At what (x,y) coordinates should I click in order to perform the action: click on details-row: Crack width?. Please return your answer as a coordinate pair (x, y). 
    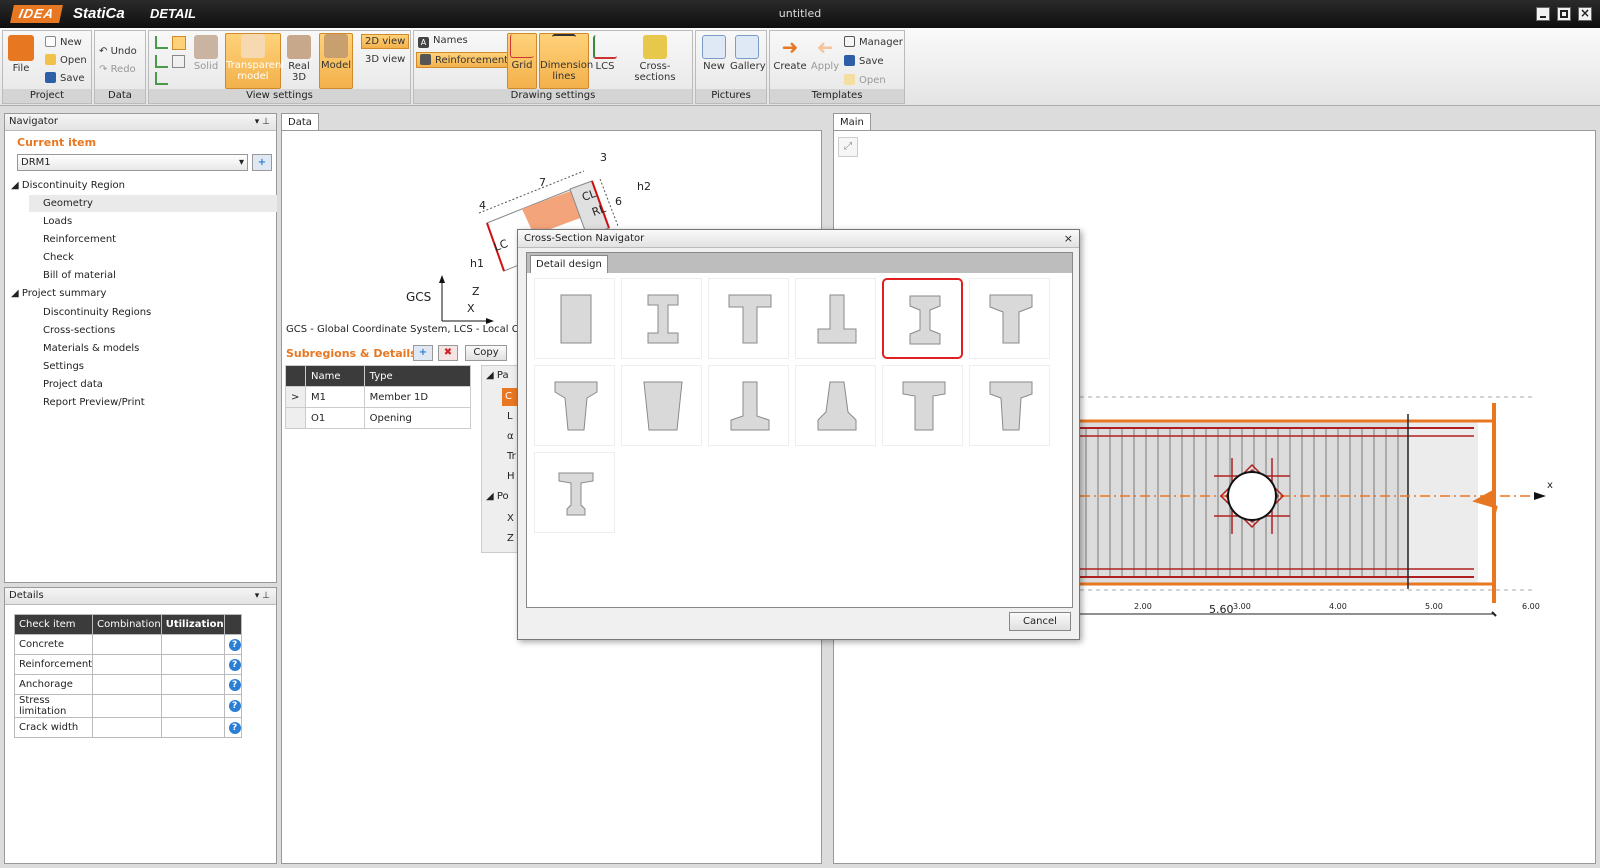
    Looking at the image, I should click on (127, 727).